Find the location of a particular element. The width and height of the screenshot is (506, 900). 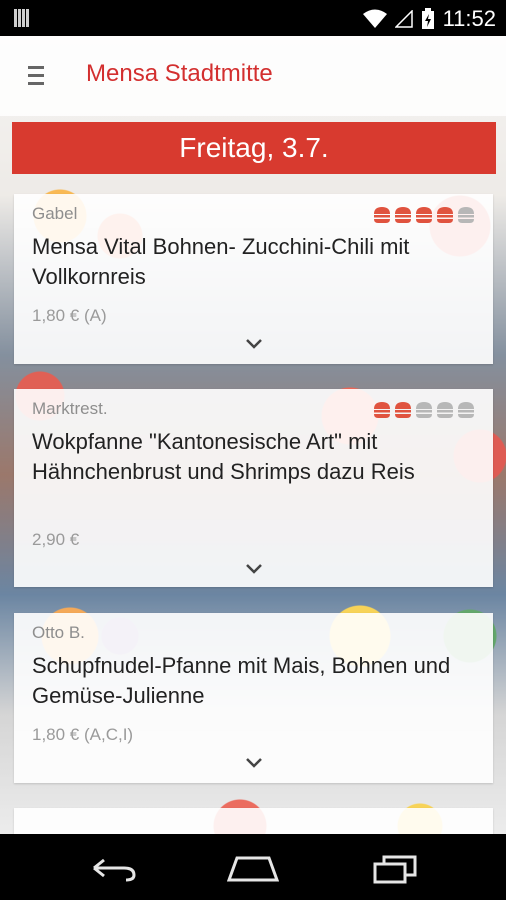

navigation-bar is located at coordinates (253, 867).